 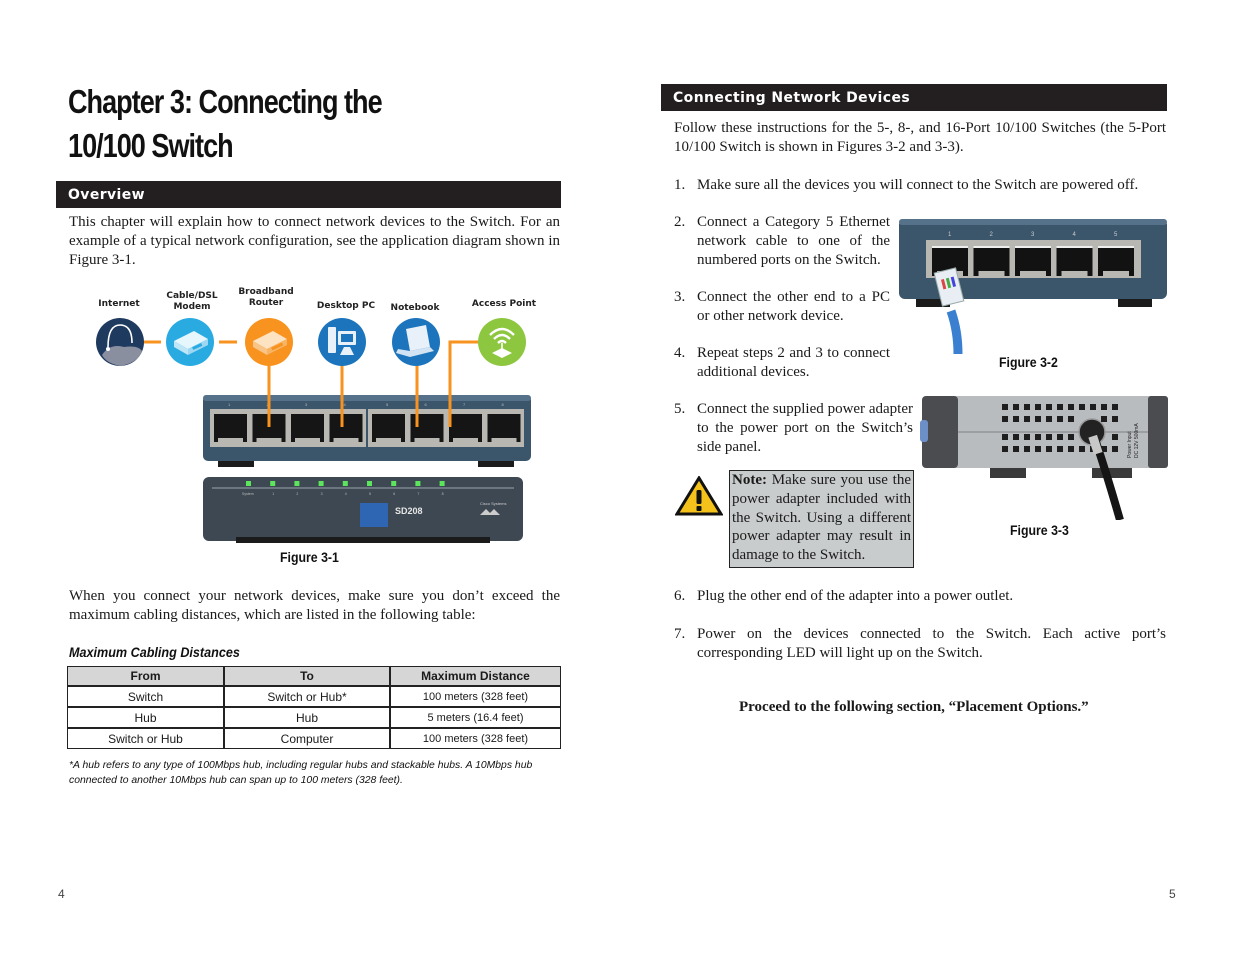 What do you see at coordinates (1028, 362) in the screenshot?
I see `figure-3-2-caption: Figure 3-2` at bounding box center [1028, 362].